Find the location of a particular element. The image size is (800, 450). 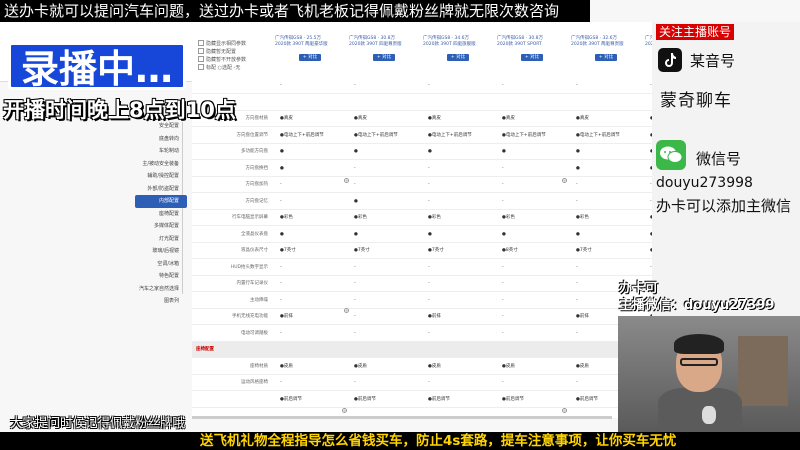

horizontal-scrollbar is located at coordinates (402, 417).